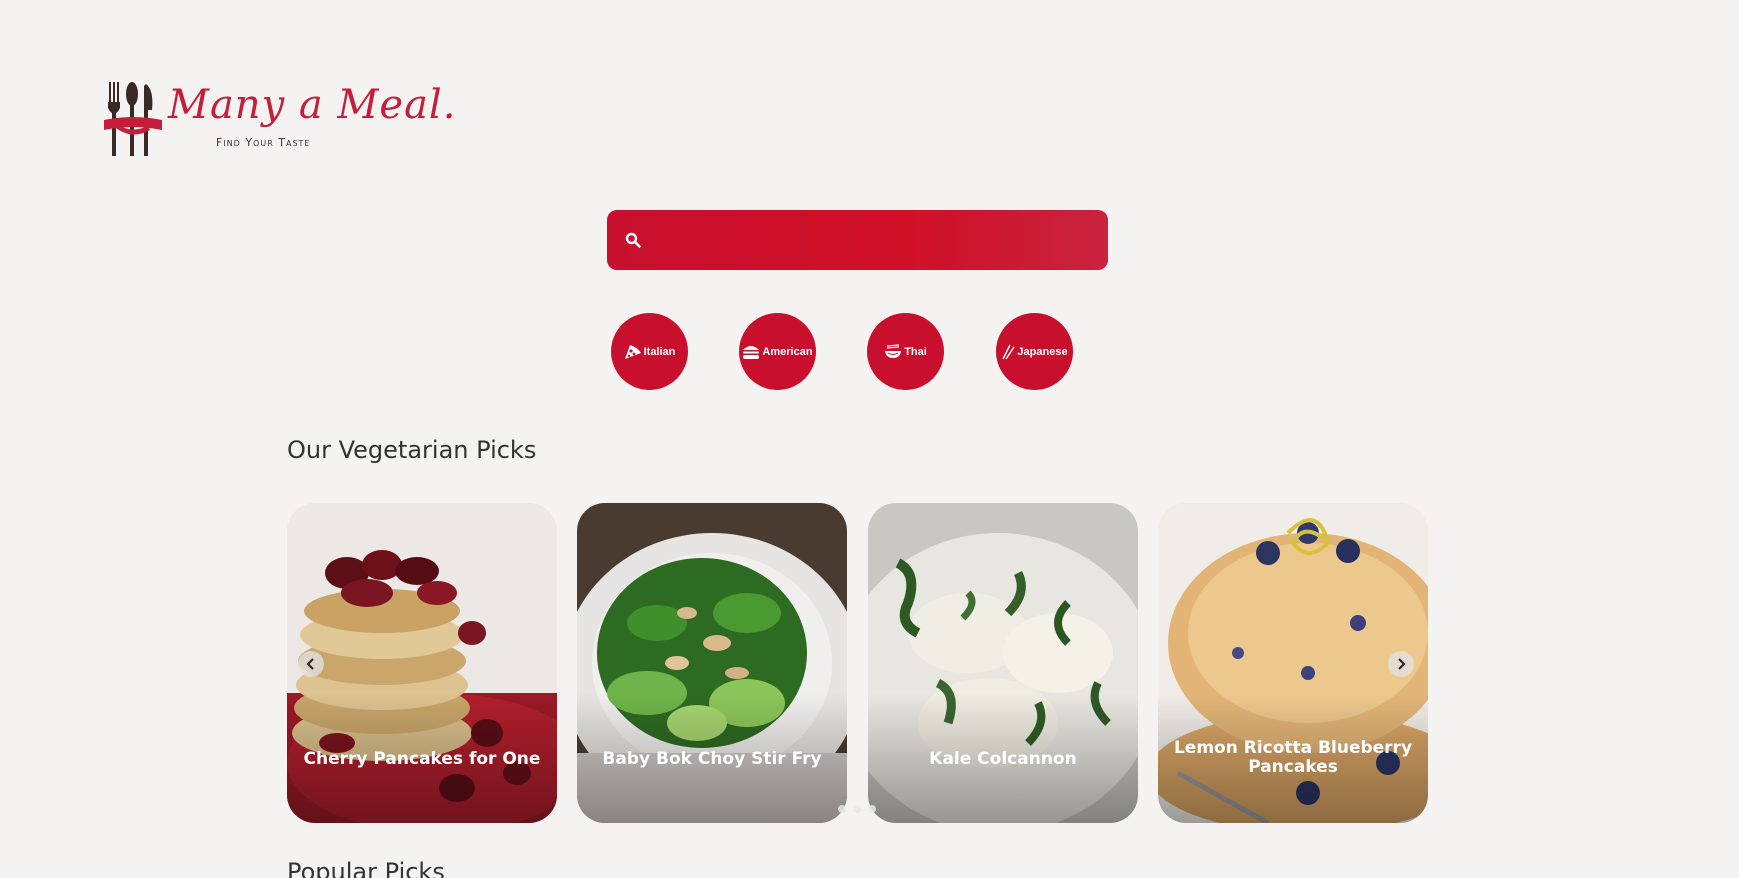 Image resolution: width=1739 pixels, height=878 pixels. What do you see at coordinates (876, 240) in the screenshot?
I see `search-input` at bounding box center [876, 240].